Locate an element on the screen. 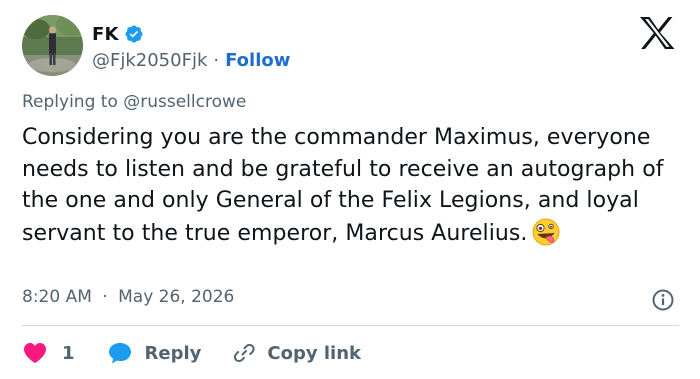  divider is located at coordinates (350, 325).